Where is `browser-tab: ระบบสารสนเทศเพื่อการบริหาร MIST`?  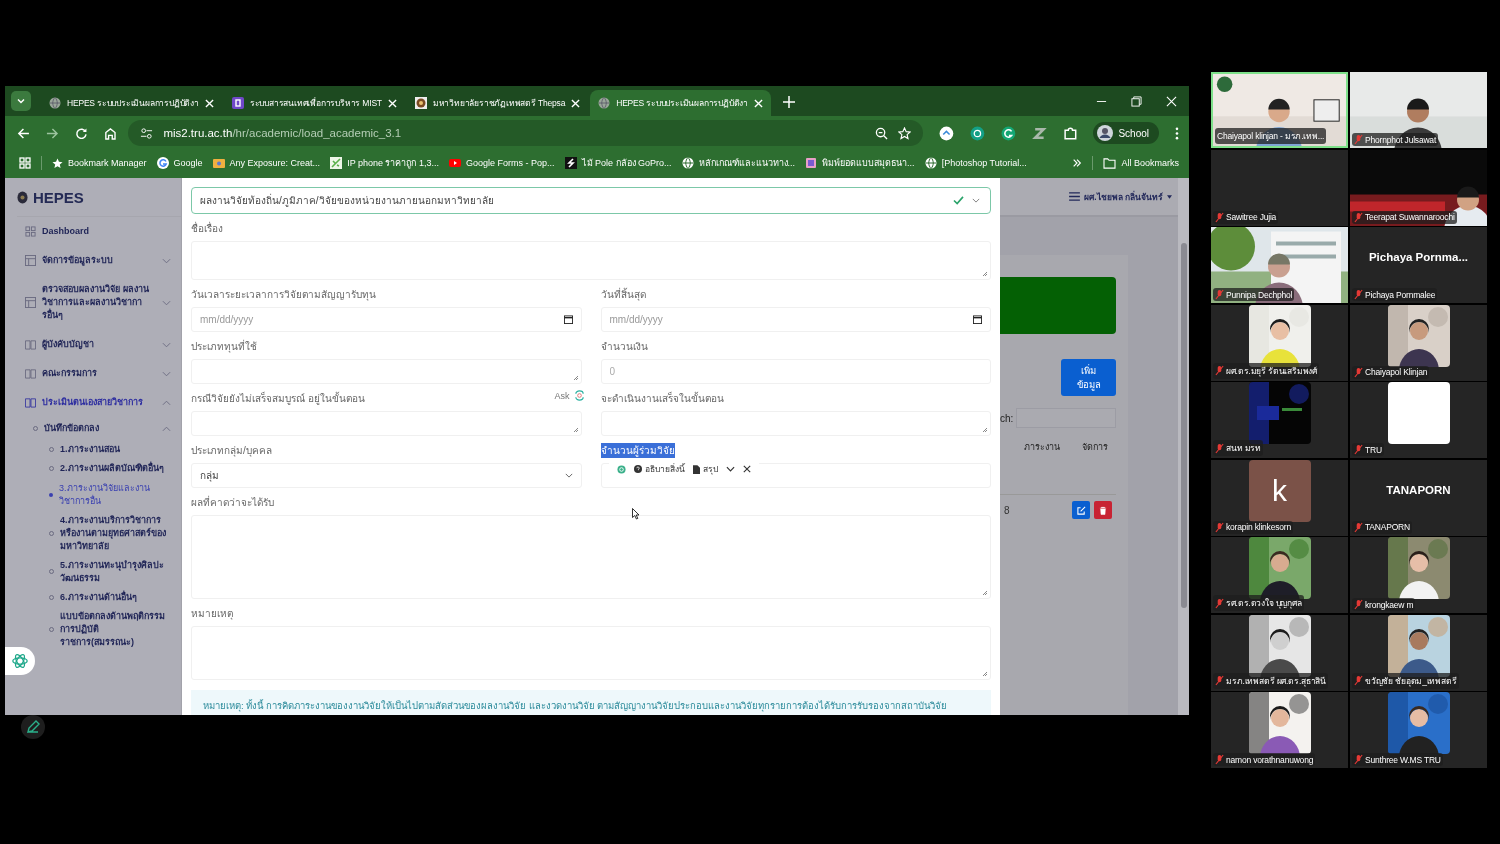
browser-tab: ระบบสารสนเทศเพื่อการบริหาร MIST is located at coordinates (314, 103).